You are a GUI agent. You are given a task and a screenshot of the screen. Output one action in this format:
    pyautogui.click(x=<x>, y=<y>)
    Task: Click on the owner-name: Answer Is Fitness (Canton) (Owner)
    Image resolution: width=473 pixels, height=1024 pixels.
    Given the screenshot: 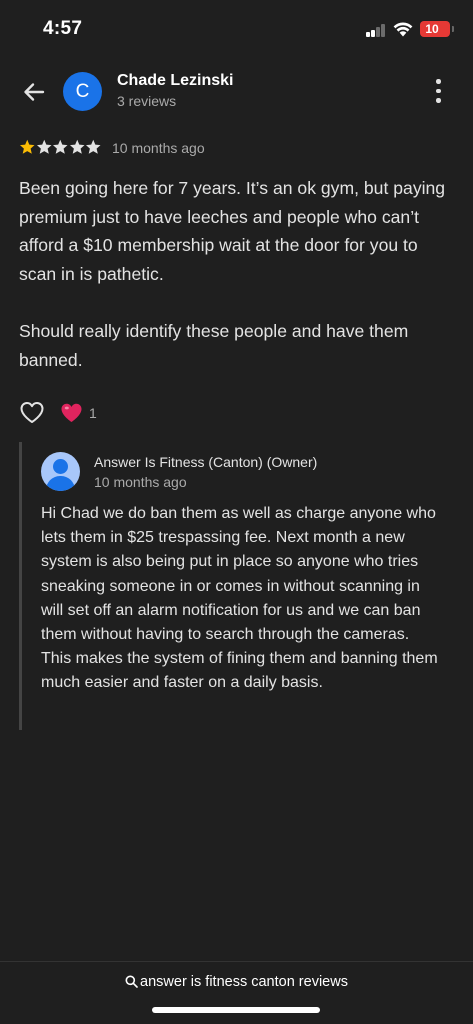 What is the action you would take?
    pyautogui.click(x=206, y=462)
    